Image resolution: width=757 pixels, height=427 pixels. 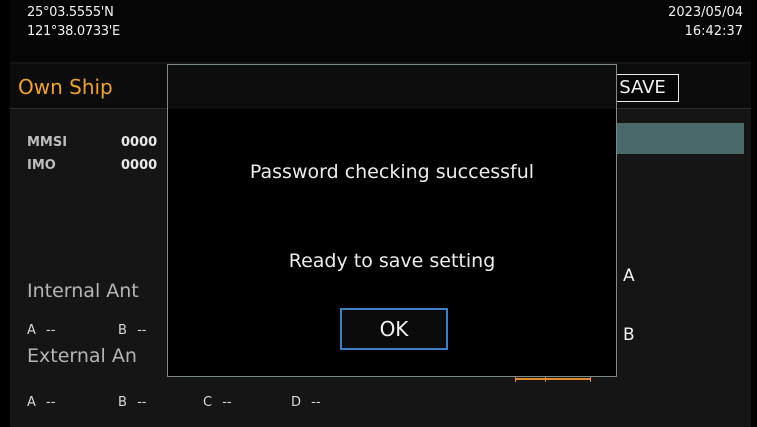 What do you see at coordinates (142, 330) in the screenshot?
I see `internal-antenna-b-value: --` at bounding box center [142, 330].